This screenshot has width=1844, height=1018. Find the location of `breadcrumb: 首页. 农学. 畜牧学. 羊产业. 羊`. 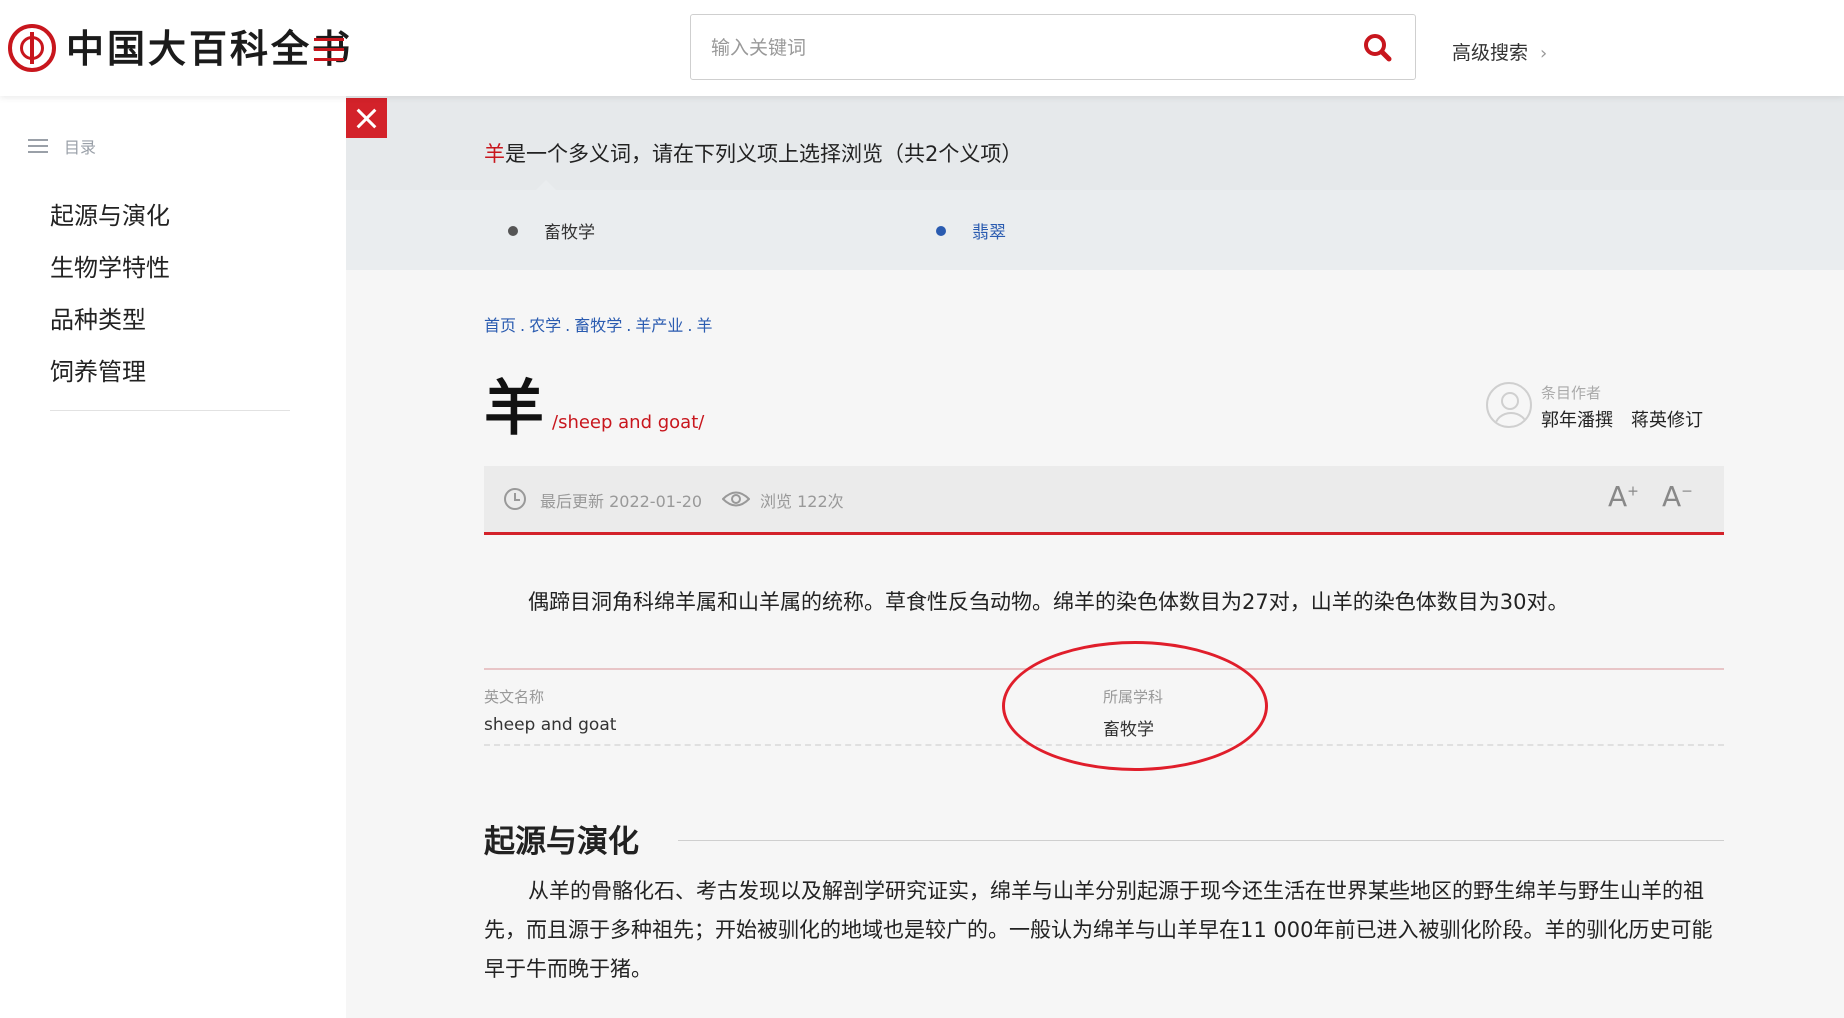

breadcrumb: 首页. 农学. 畜牧学. 羊产业. 羊 is located at coordinates (598, 325).